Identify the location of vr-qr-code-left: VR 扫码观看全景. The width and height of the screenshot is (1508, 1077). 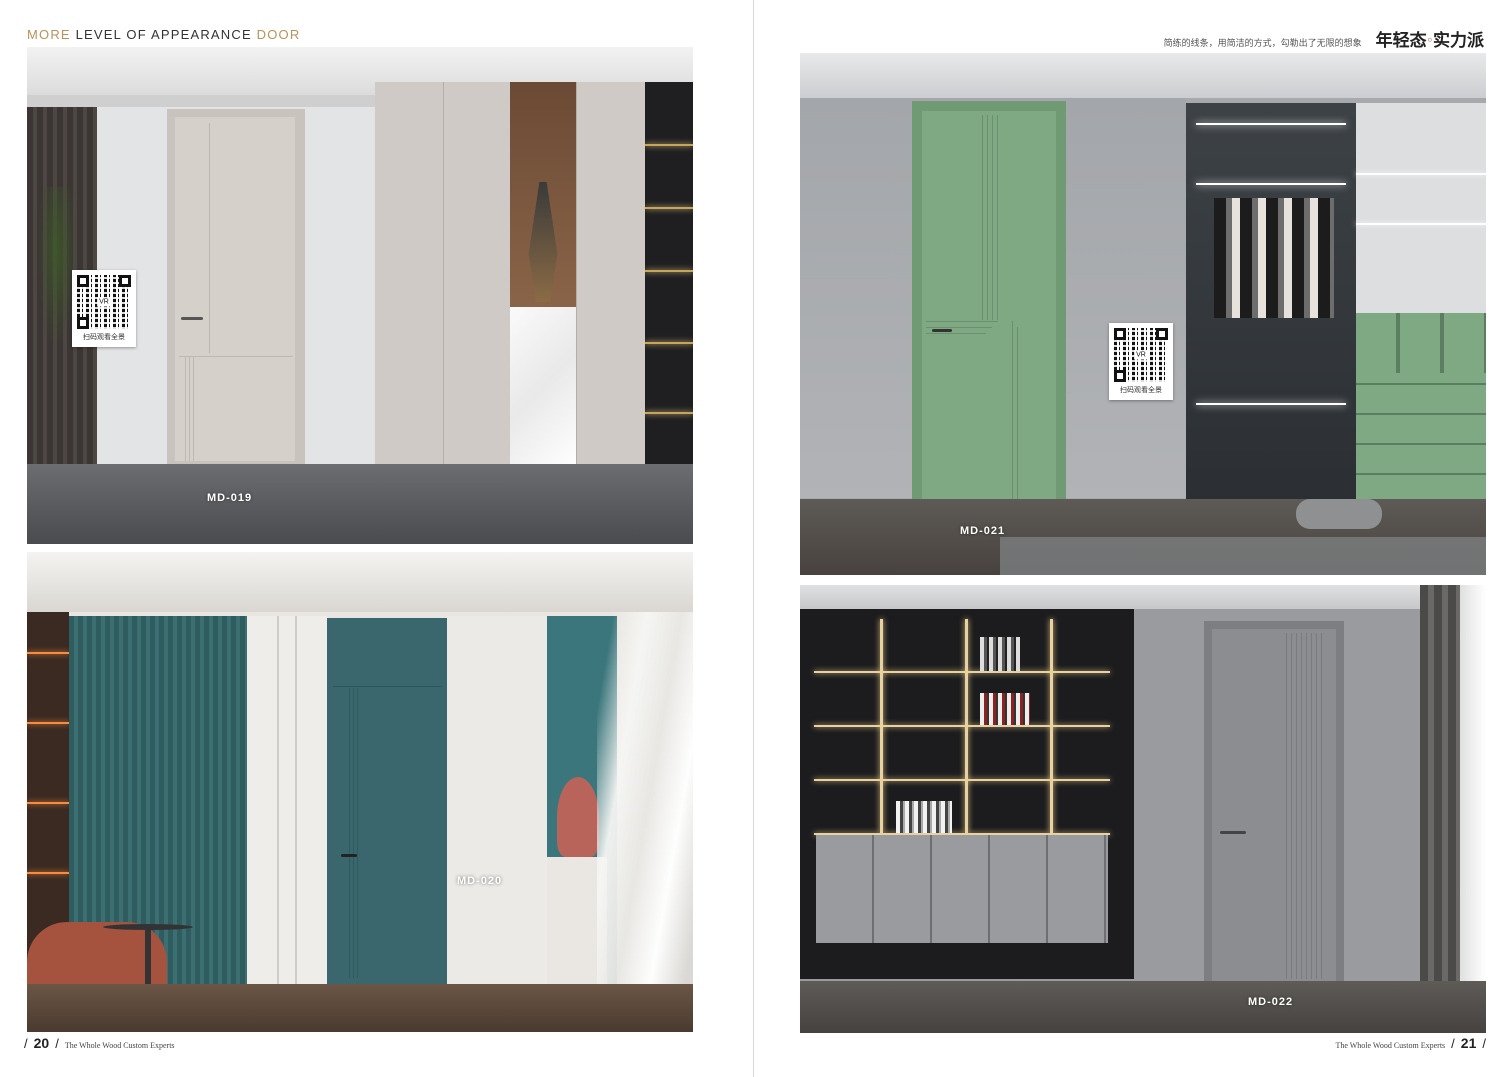
(104, 308).